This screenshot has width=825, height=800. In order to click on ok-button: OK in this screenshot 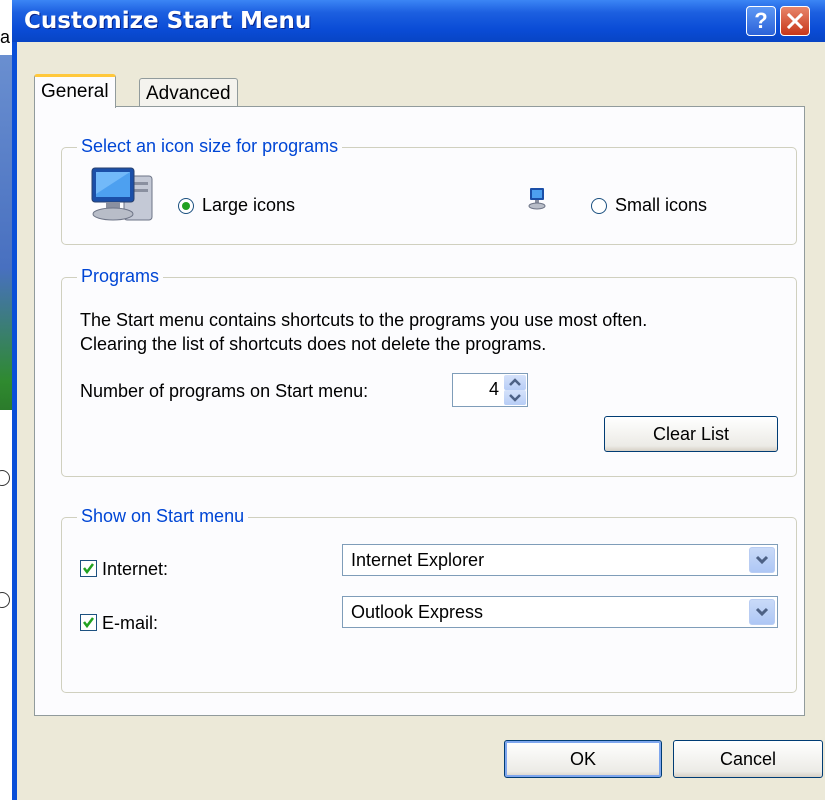, I will do `click(583, 759)`.